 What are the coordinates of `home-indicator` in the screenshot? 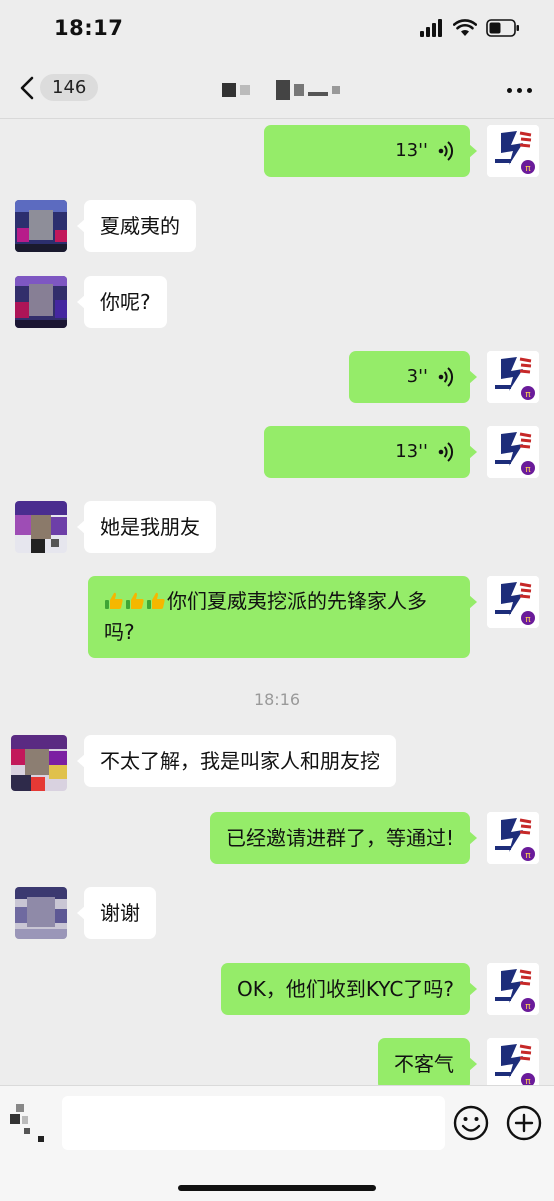 It's located at (277, 1188).